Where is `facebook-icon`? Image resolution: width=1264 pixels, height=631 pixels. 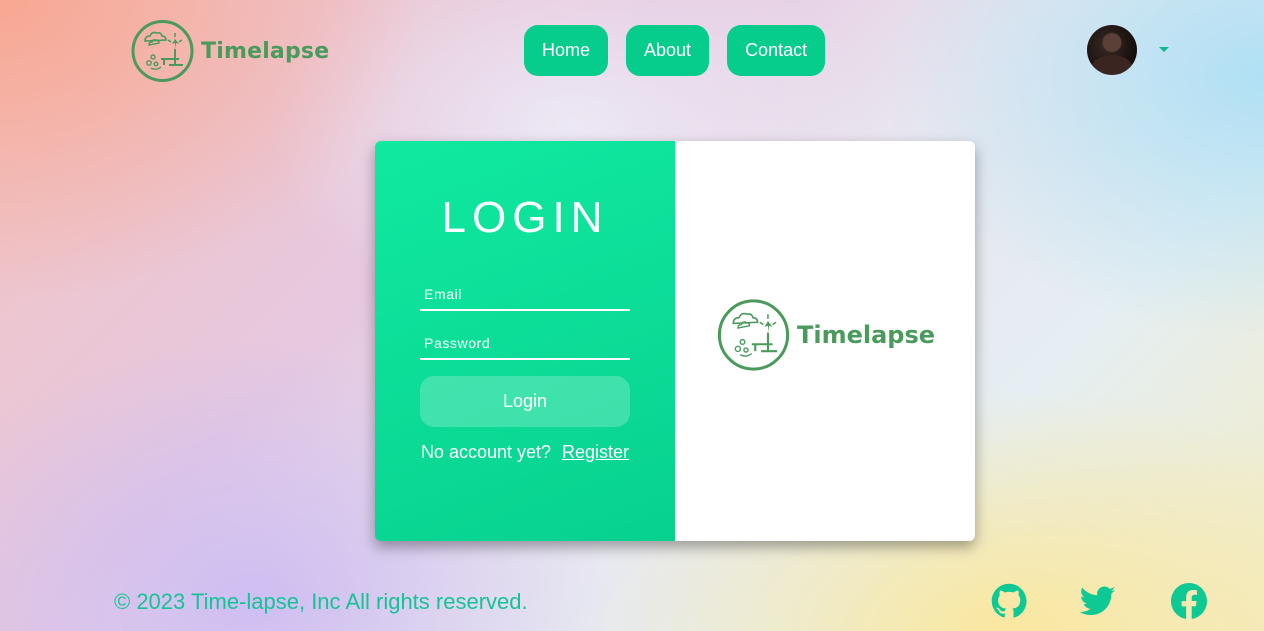 facebook-icon is located at coordinates (1189, 603).